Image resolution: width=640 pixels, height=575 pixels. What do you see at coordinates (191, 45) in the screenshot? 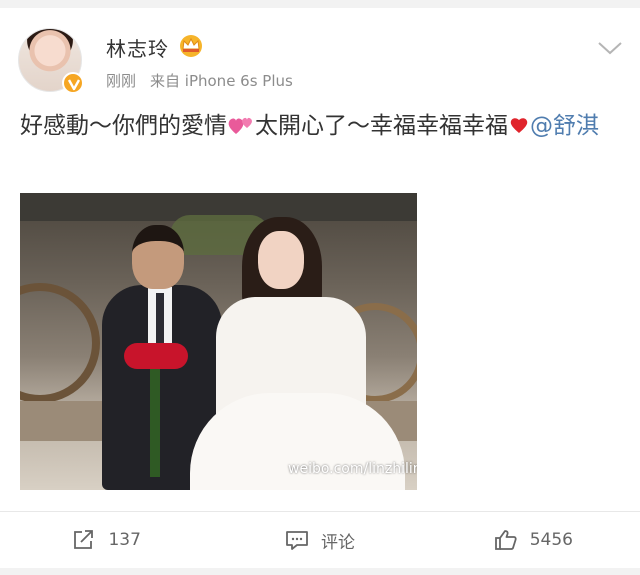
I see `crown-icon` at bounding box center [191, 45].